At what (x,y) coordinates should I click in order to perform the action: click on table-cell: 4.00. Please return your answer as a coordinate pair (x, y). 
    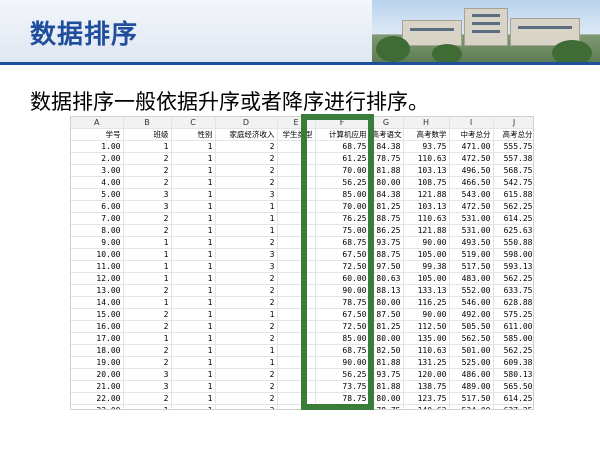
    Looking at the image, I should click on (97, 183).